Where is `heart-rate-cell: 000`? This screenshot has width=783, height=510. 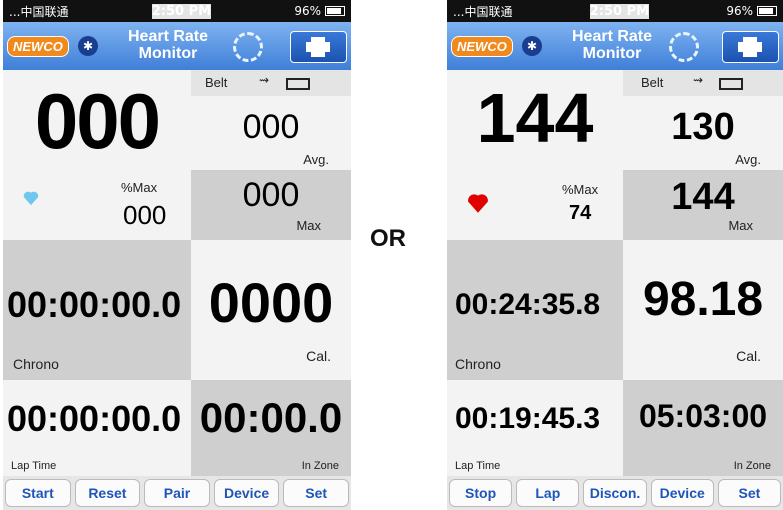 heart-rate-cell: 000 is located at coordinates (97, 120).